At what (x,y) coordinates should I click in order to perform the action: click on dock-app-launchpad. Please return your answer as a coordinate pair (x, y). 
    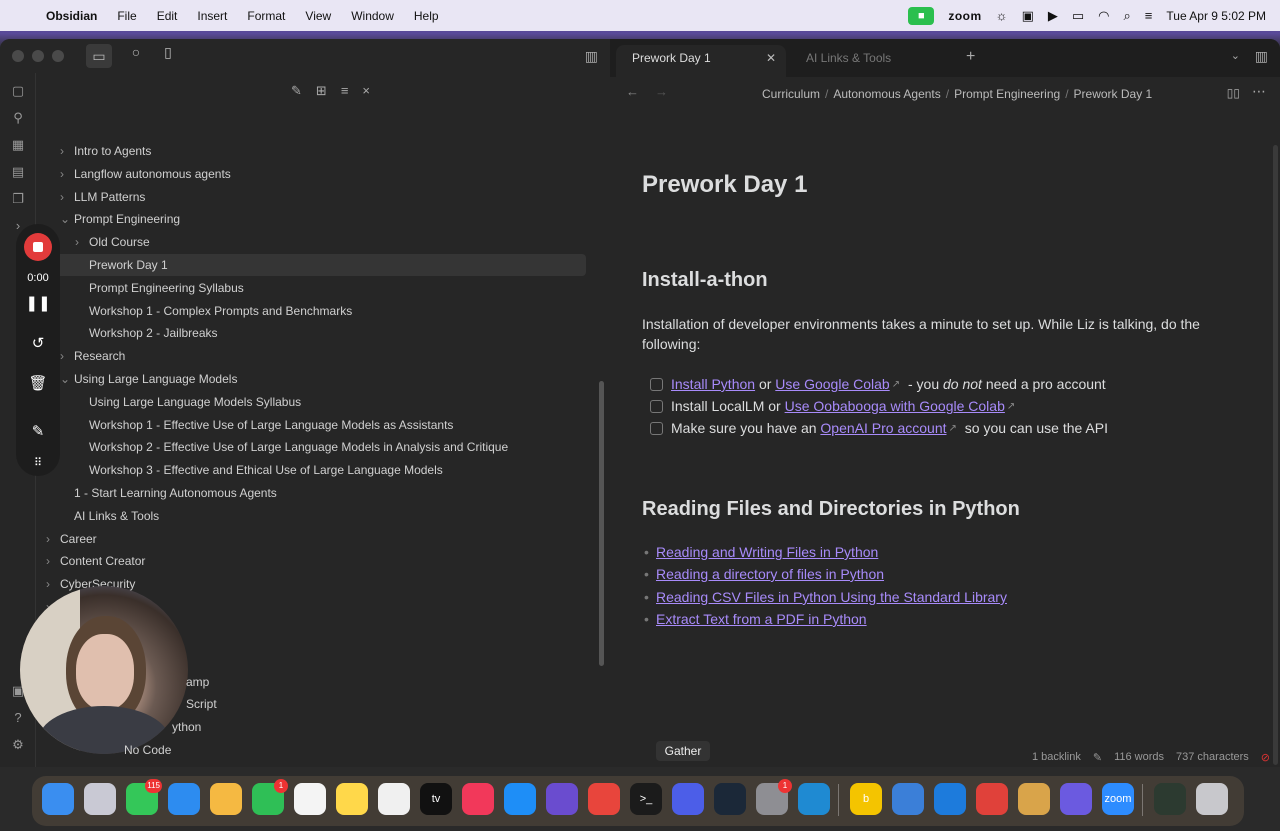
    Looking at the image, I should click on (100, 799).